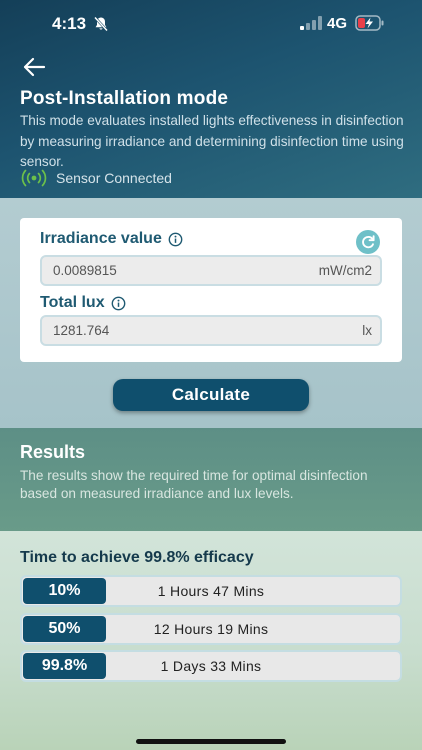  What do you see at coordinates (101, 238) in the screenshot?
I see `irradiance-label-text: Irradiance value` at bounding box center [101, 238].